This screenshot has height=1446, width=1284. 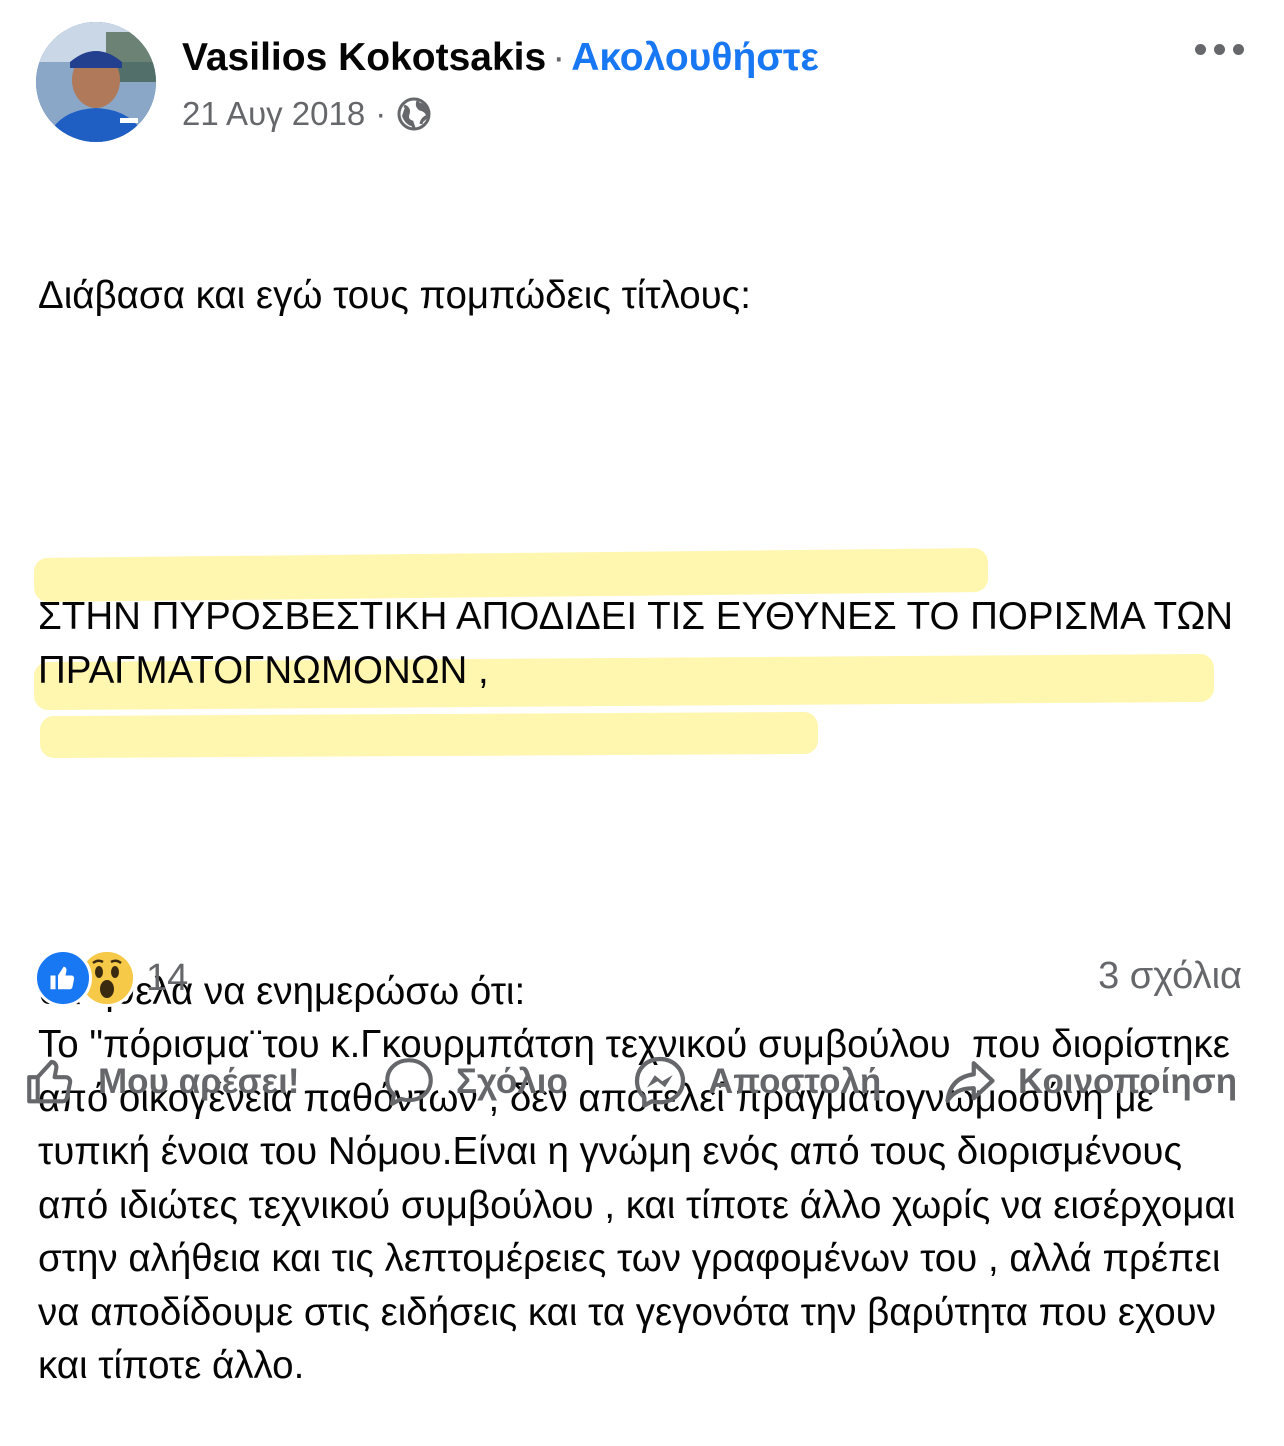 I want to click on like-icon, so click(x=63, y=978).